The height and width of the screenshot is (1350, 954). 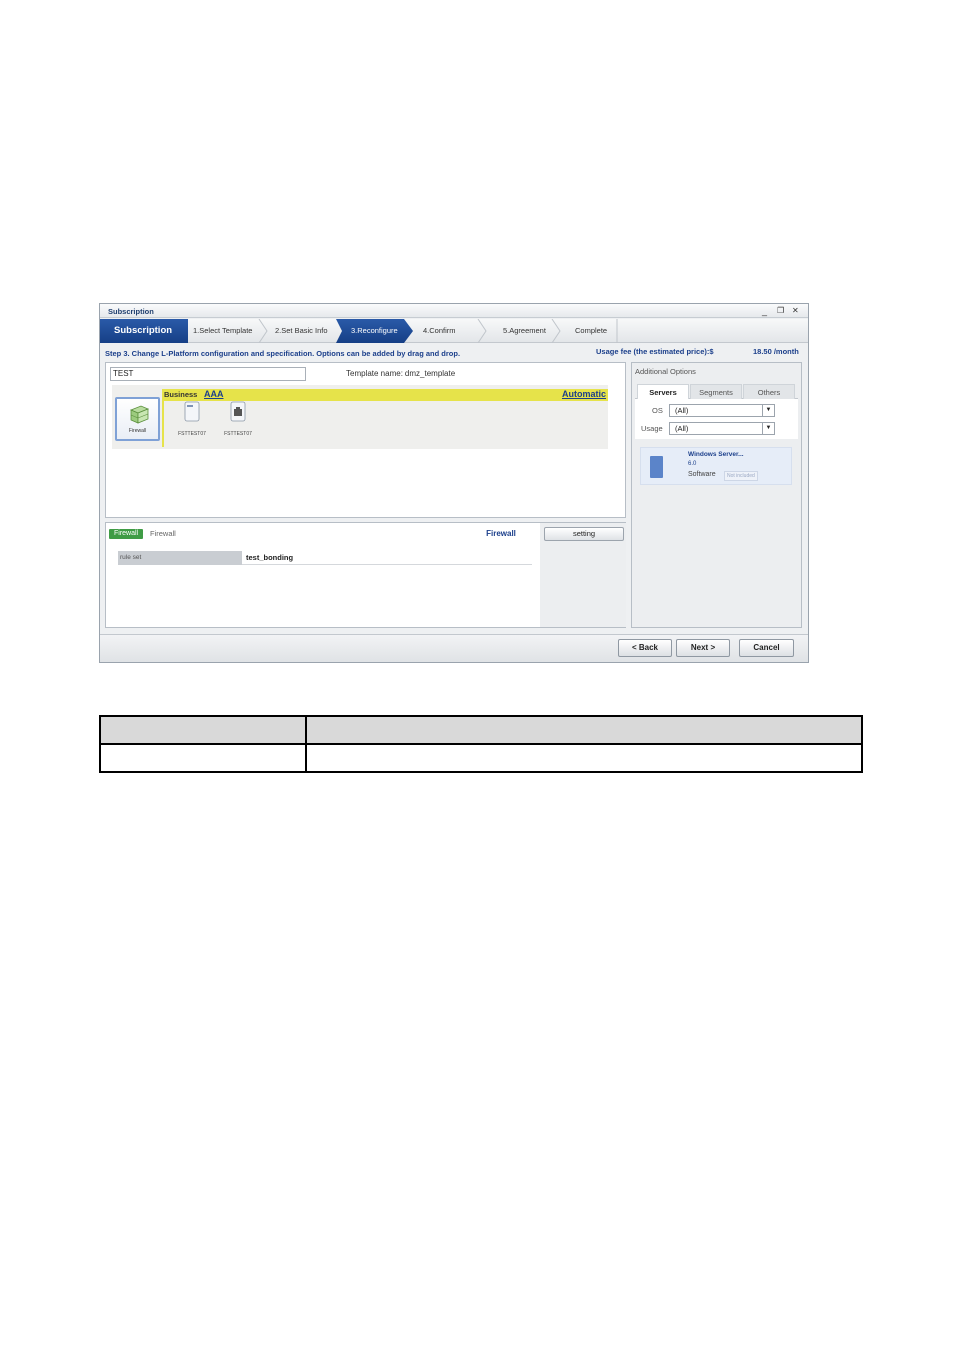 I want to click on usage-fee-price: 18.50 /month, so click(x=776, y=351).